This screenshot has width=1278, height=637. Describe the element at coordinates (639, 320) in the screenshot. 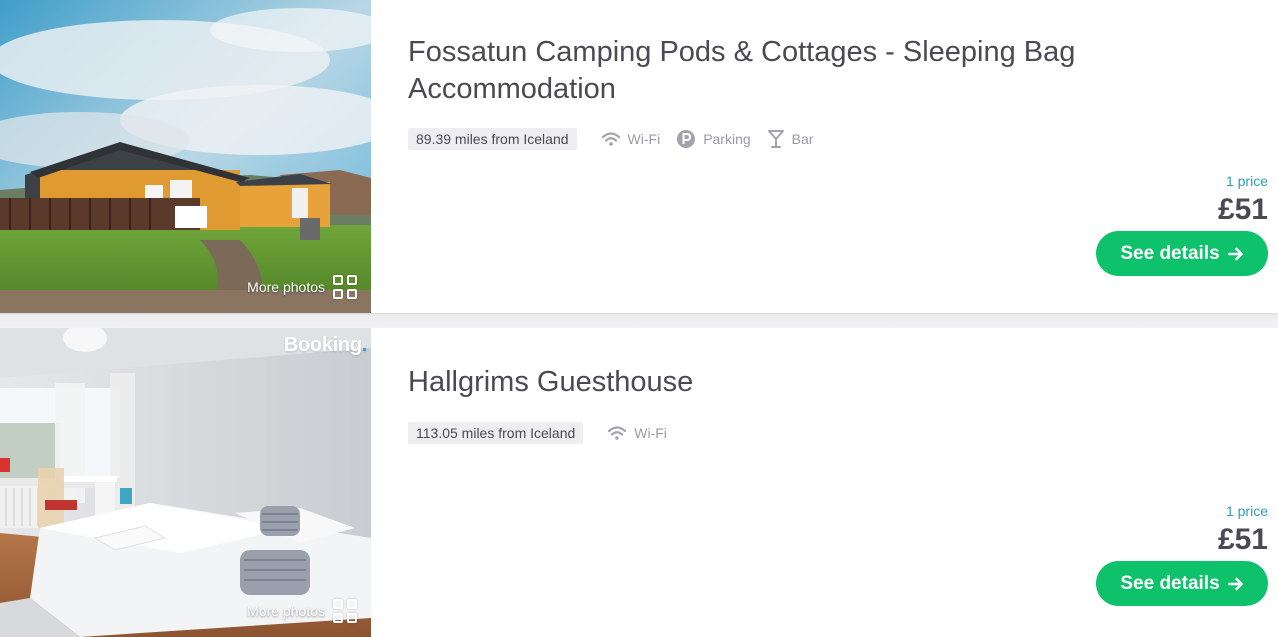

I see `card-divider` at that location.